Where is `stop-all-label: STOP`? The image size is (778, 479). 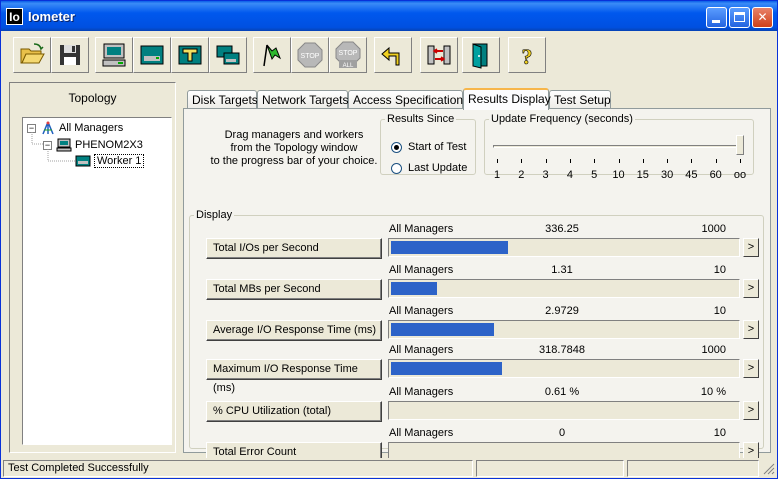 stop-all-label: STOP is located at coordinates (348, 53).